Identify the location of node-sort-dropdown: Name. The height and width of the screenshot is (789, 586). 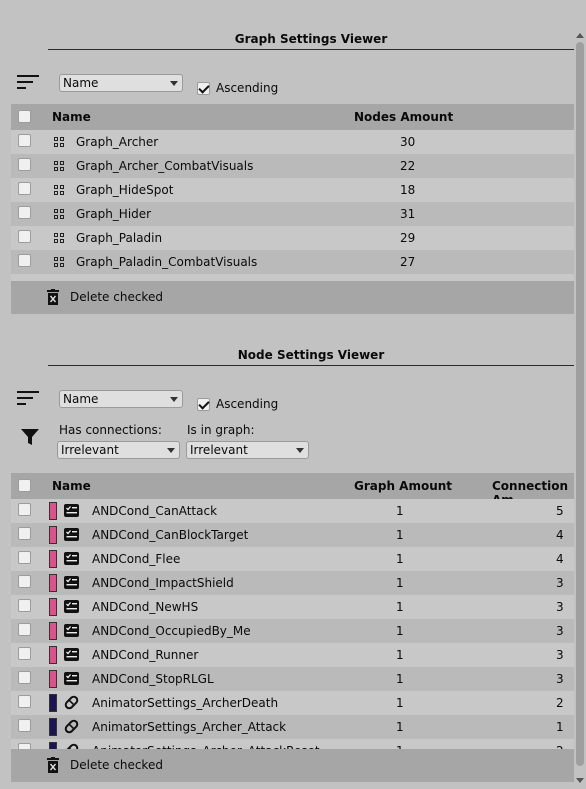
(121, 399).